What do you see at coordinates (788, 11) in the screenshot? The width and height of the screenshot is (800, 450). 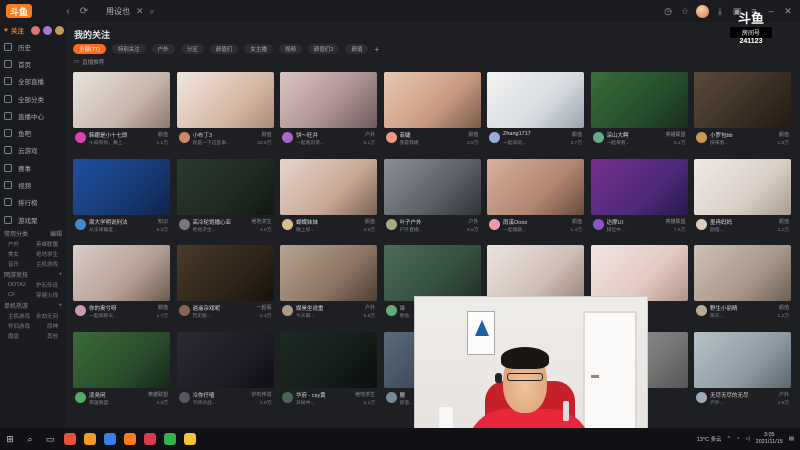 I see `close-icon: ✕` at bounding box center [788, 11].